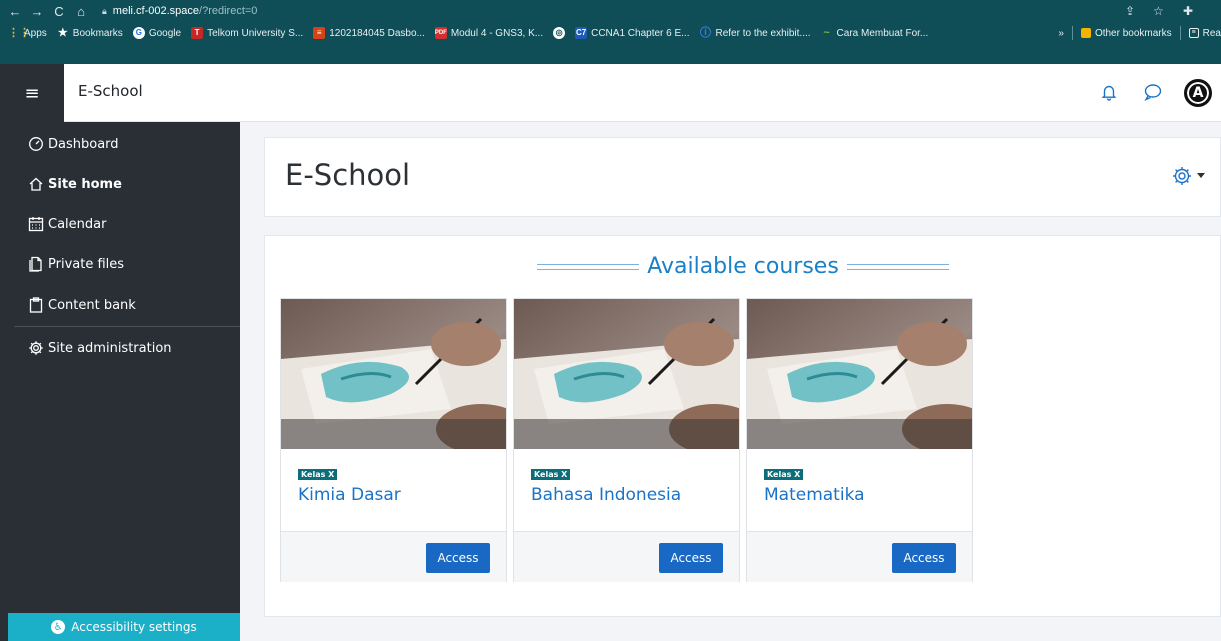 Image resolution: width=1221 pixels, height=641 pixels. Describe the element at coordinates (610, 93) in the screenshot. I see `top-navbar: ≡ E-School A` at that location.